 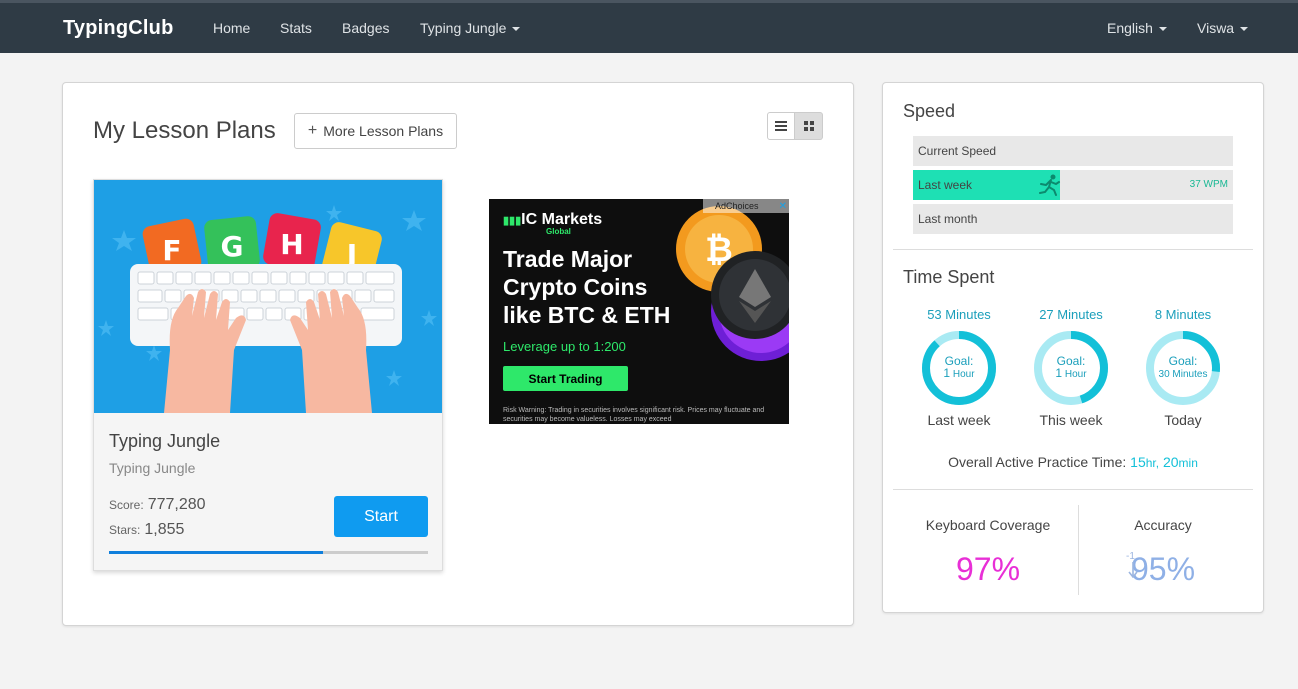 What do you see at coordinates (988, 545) in the screenshot?
I see `keyboard-coverage: Keyboard Coverage 97%` at bounding box center [988, 545].